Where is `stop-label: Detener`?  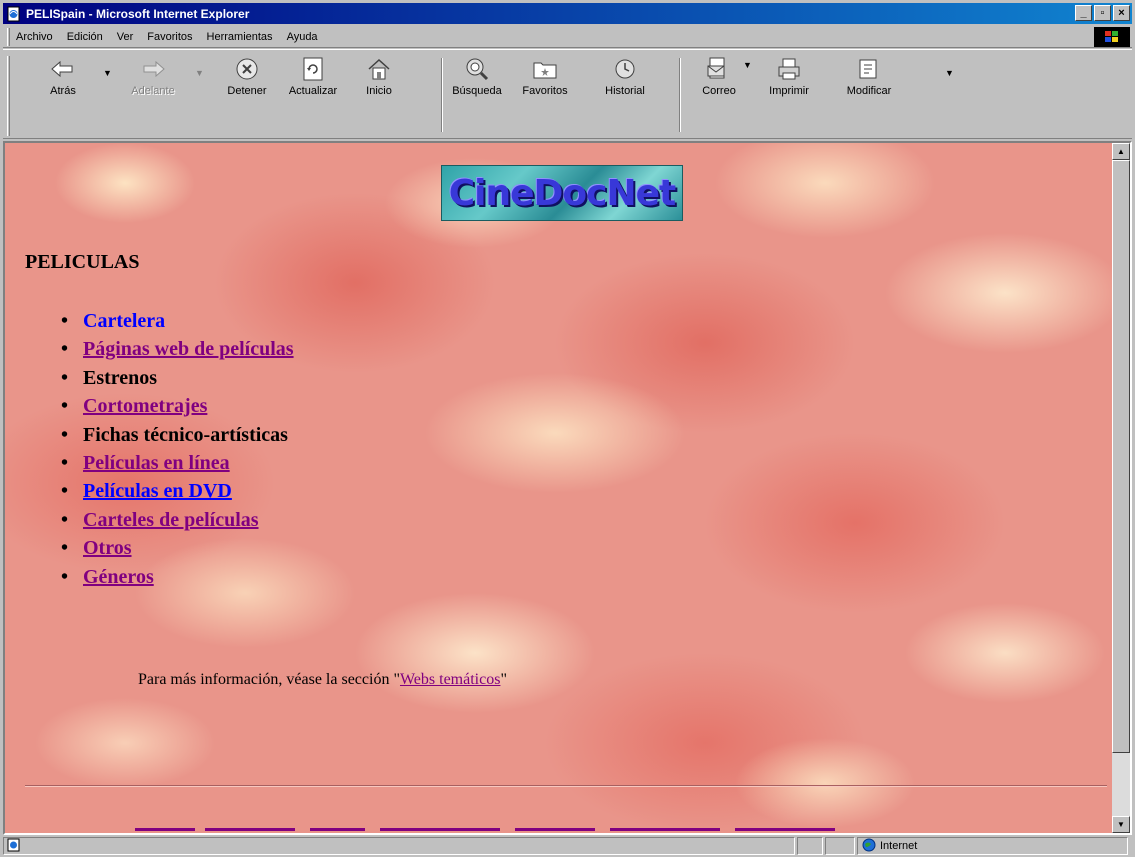
stop-label: Detener is located at coordinates (247, 91).